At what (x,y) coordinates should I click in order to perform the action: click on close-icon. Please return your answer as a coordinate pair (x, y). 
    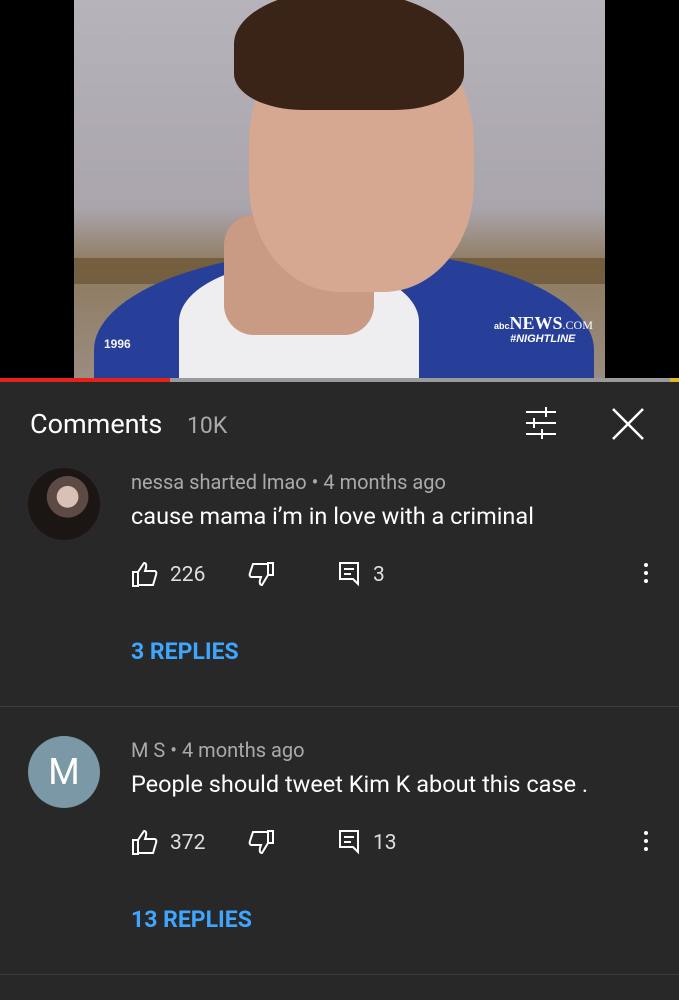
    Looking at the image, I should click on (628, 424).